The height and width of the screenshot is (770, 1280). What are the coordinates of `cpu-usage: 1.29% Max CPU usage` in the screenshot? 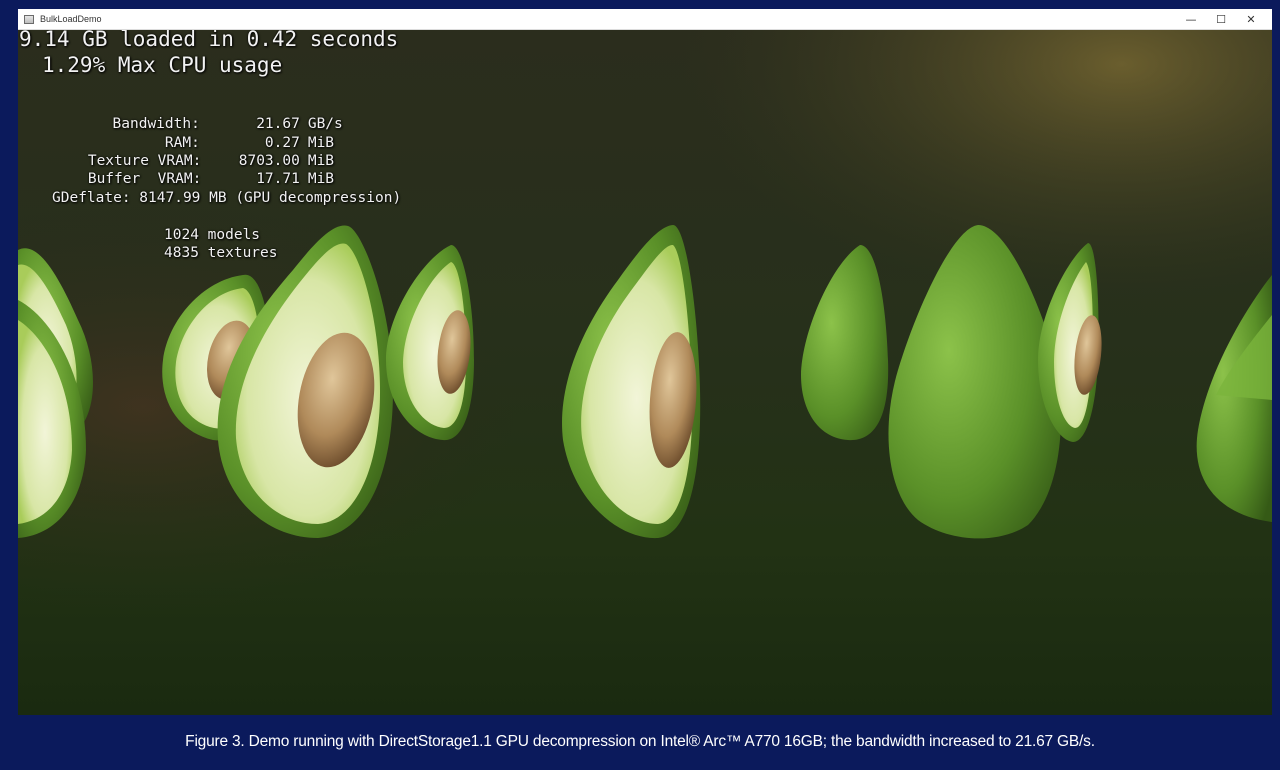 It's located at (162, 65).